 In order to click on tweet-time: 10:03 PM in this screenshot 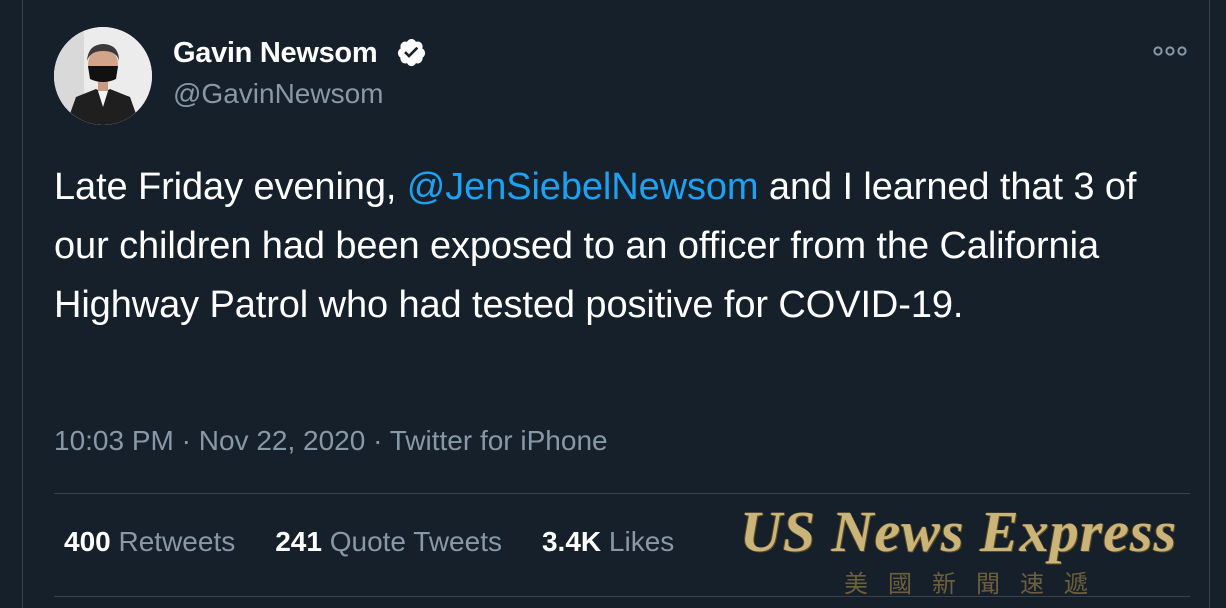, I will do `click(114, 440)`.